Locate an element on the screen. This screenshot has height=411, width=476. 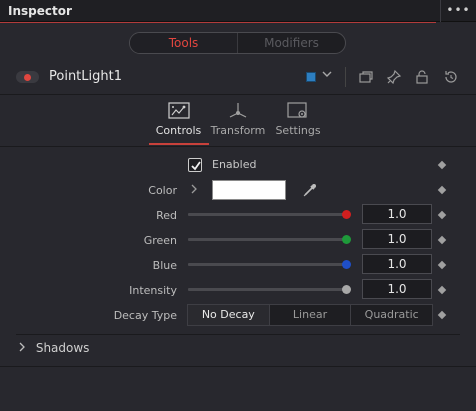
tab-controls: Controls is located at coordinates (178, 119).